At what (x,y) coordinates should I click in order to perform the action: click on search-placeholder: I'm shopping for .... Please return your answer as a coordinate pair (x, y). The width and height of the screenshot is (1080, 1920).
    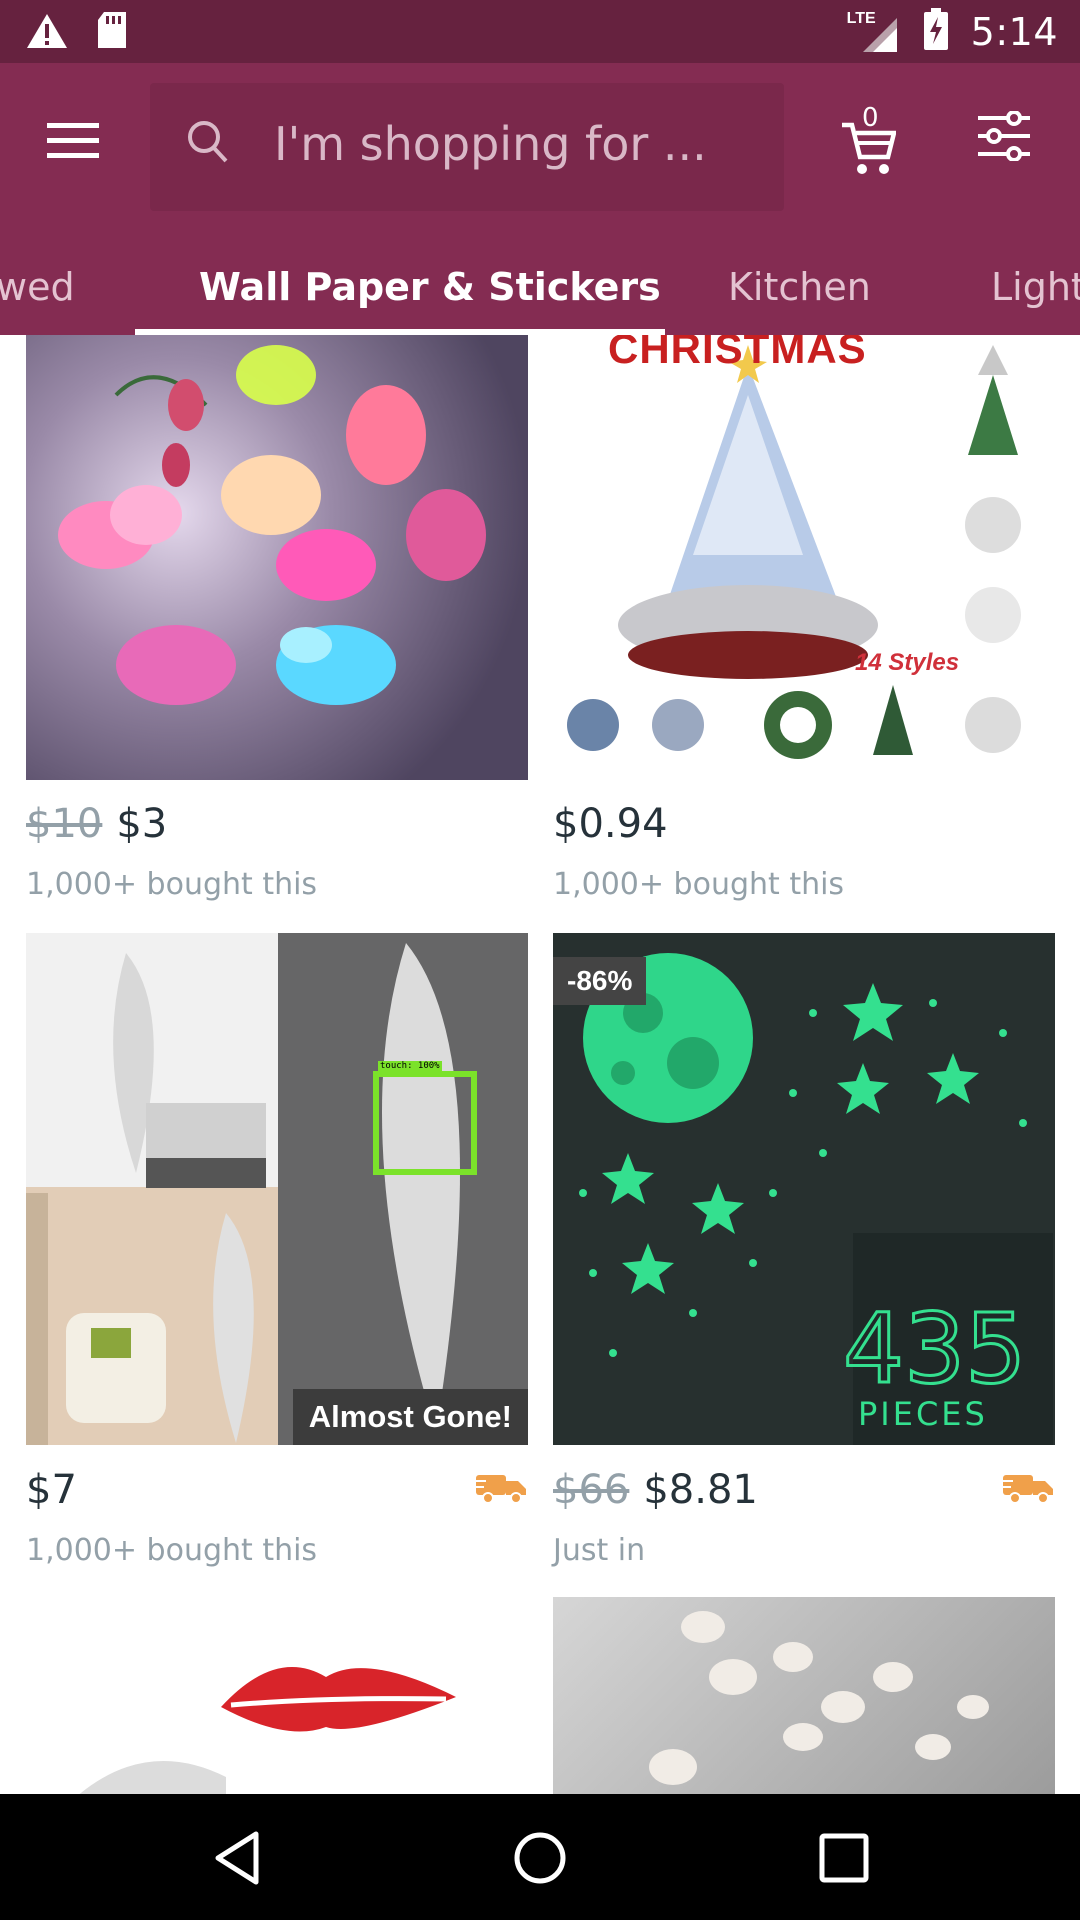
    Looking at the image, I should click on (490, 144).